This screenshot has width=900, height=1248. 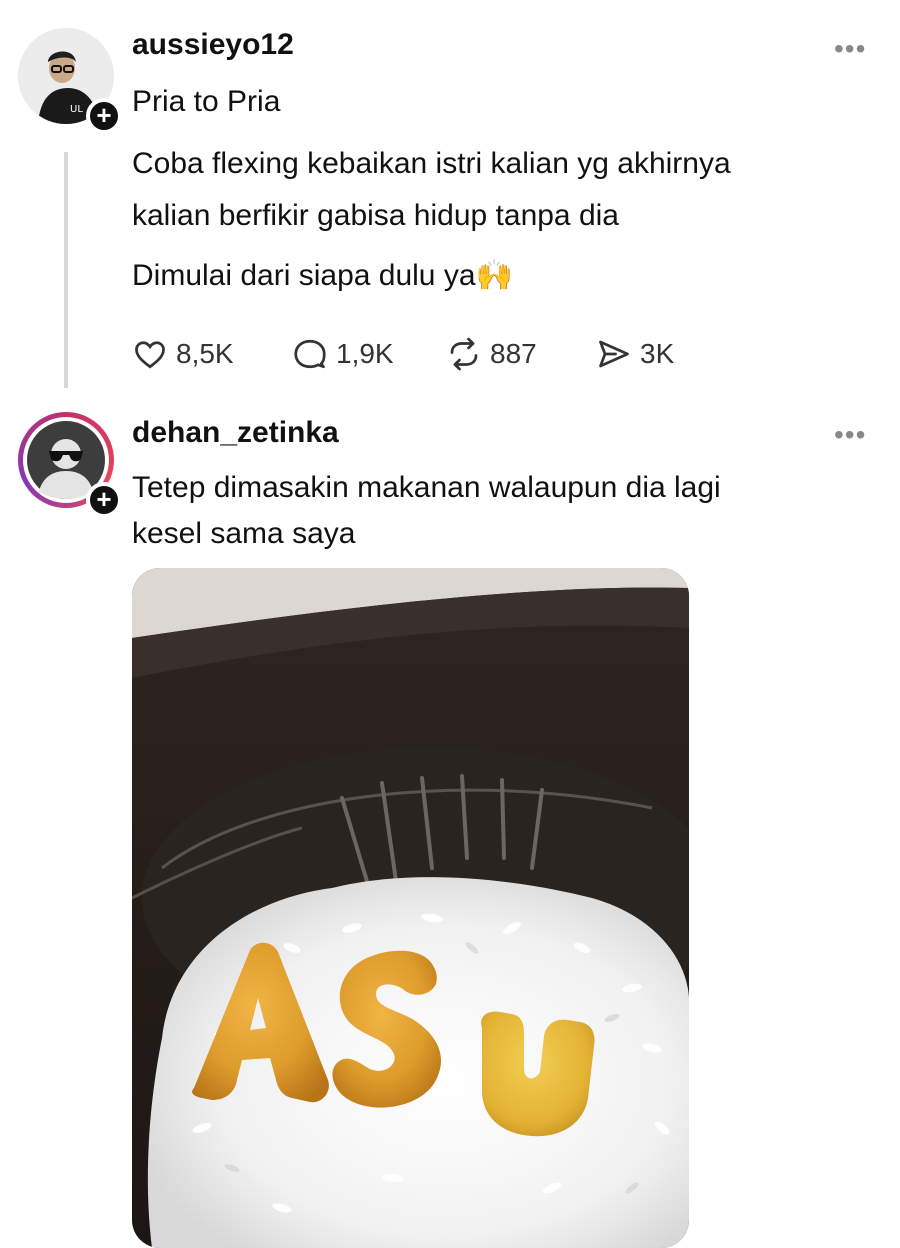 What do you see at coordinates (70, 465) in the screenshot?
I see `avatar-dehan-zetinka-container: +` at bounding box center [70, 465].